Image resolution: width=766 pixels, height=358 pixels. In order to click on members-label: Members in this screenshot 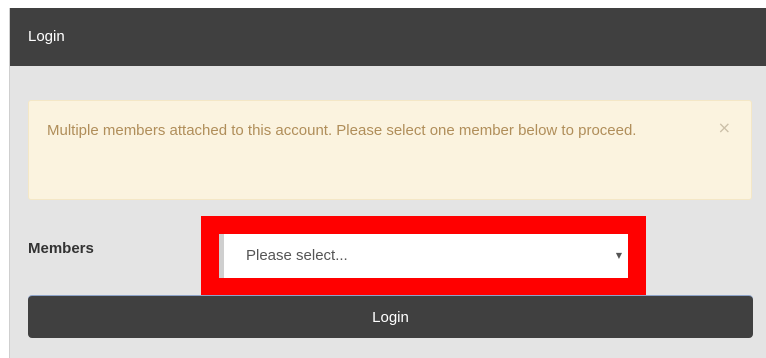, I will do `click(61, 248)`.